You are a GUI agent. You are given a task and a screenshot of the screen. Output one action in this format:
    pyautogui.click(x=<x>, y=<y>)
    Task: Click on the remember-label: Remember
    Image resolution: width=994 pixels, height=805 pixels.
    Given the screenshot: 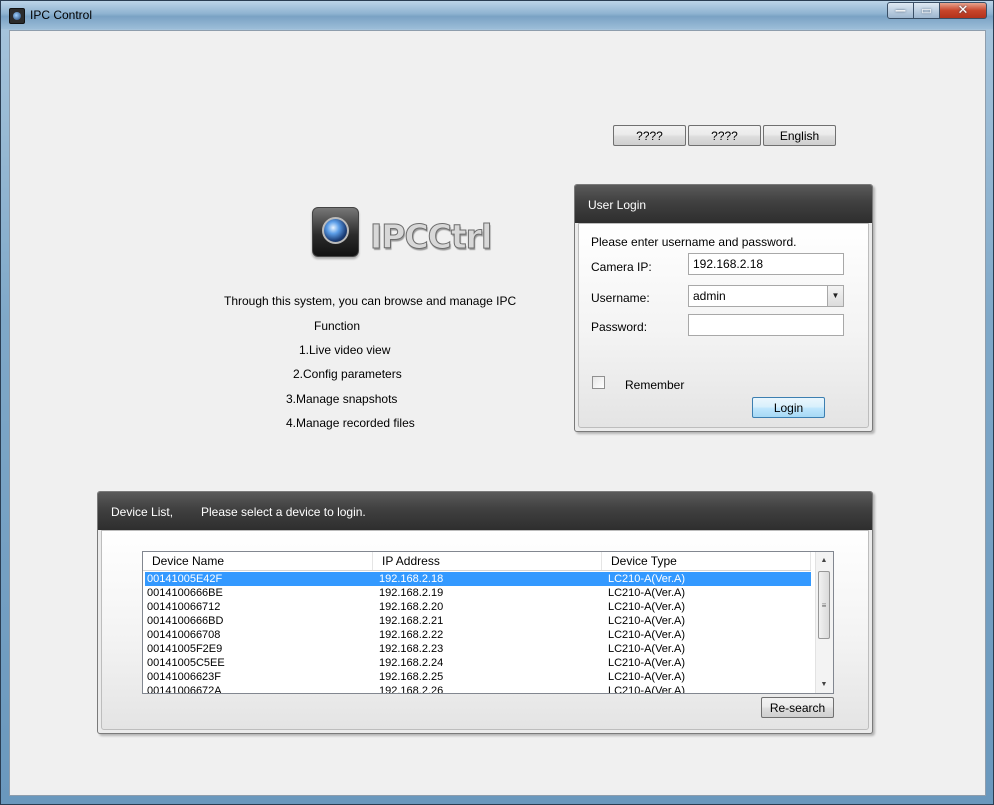 What is the action you would take?
    pyautogui.click(x=655, y=385)
    